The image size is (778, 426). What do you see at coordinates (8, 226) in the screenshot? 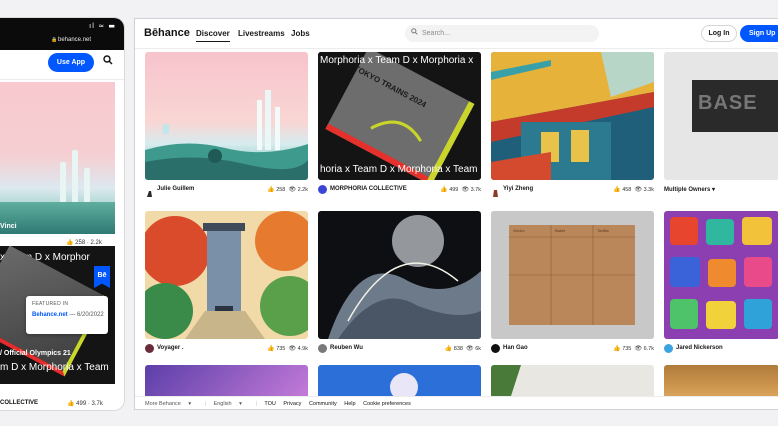
I see `mobile-project-owner: Vinci` at bounding box center [8, 226].